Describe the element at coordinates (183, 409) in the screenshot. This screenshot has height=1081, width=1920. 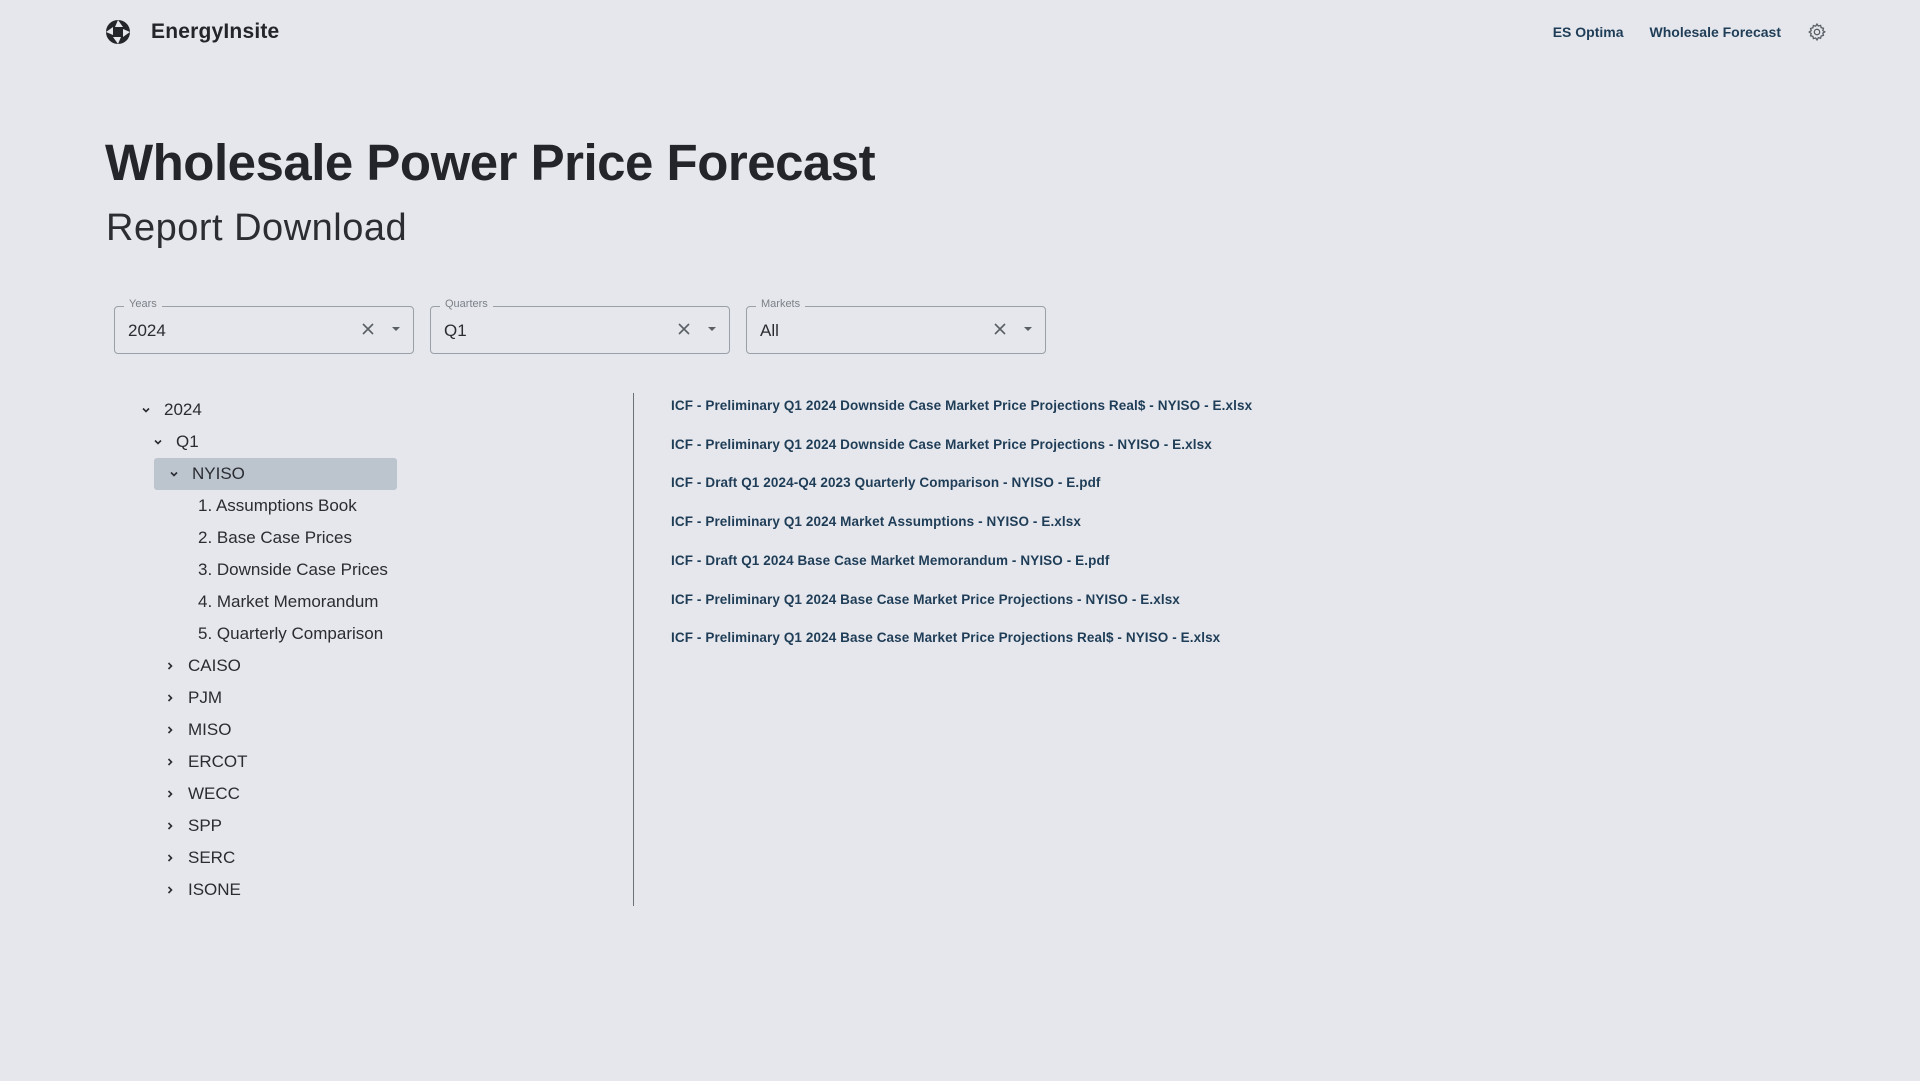
I see `tree-node-label: 2024` at that location.